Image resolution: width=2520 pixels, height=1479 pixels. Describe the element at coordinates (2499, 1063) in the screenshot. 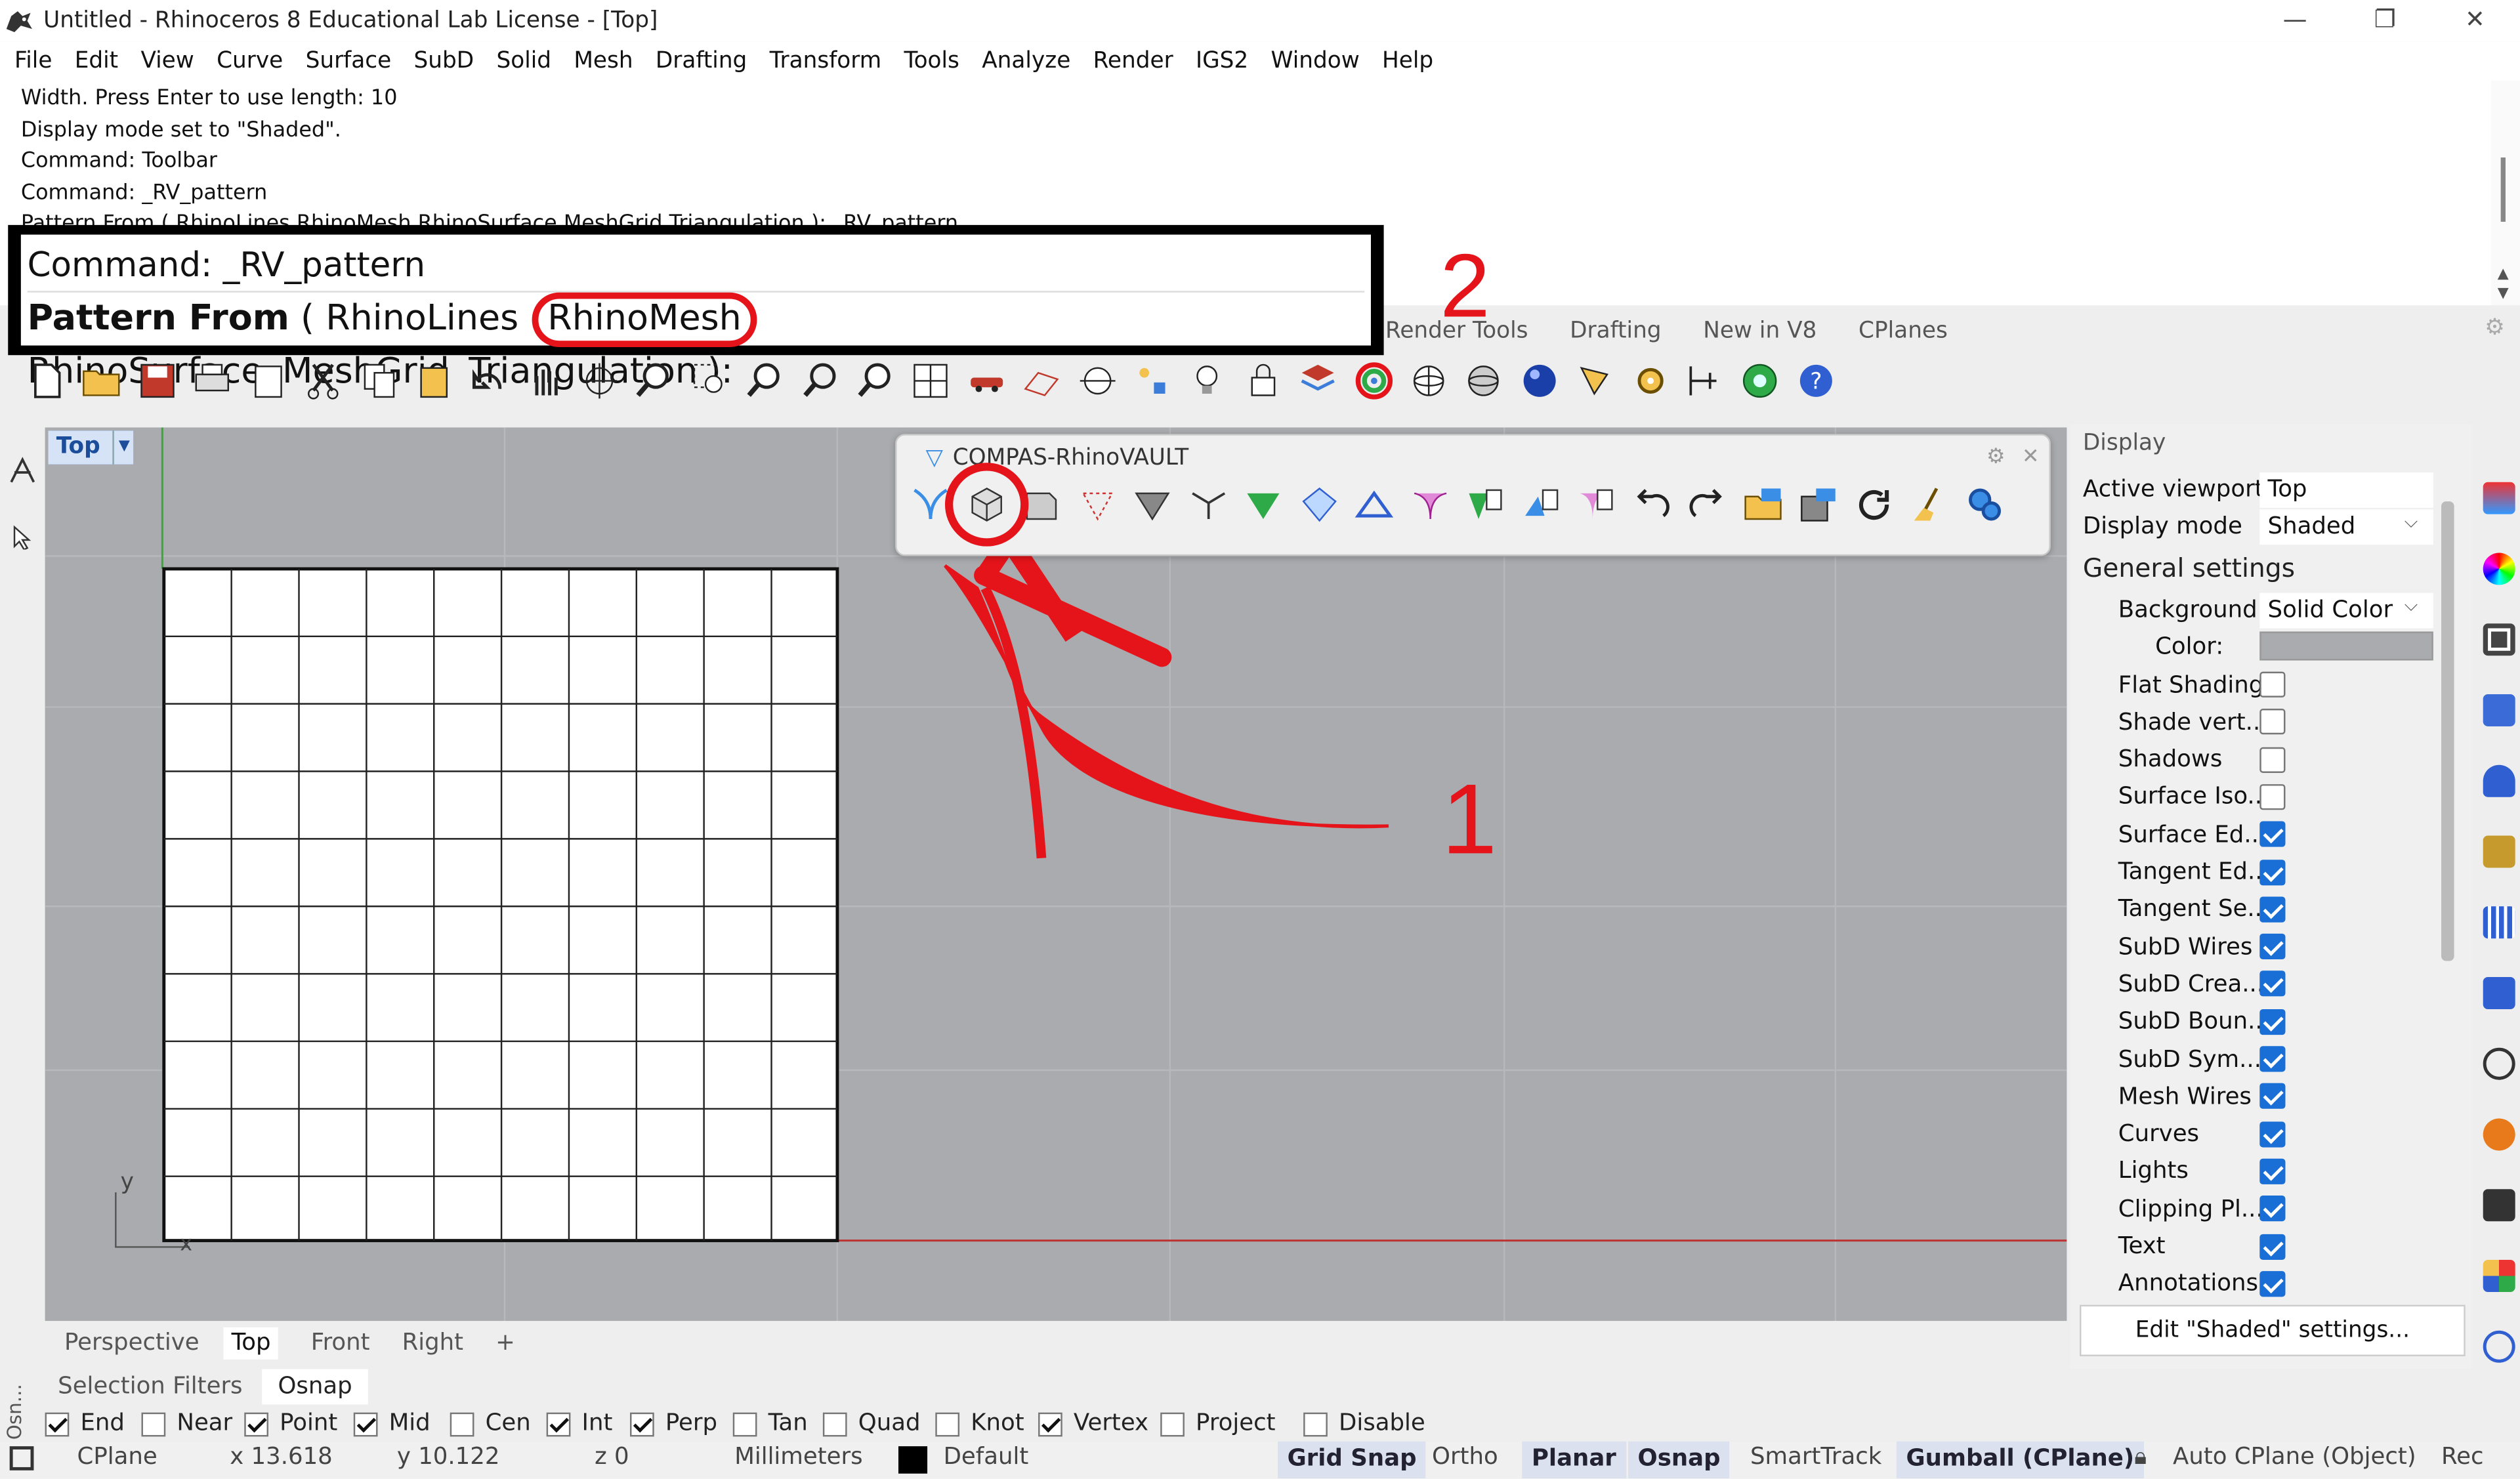

I see `materials-icon` at that location.